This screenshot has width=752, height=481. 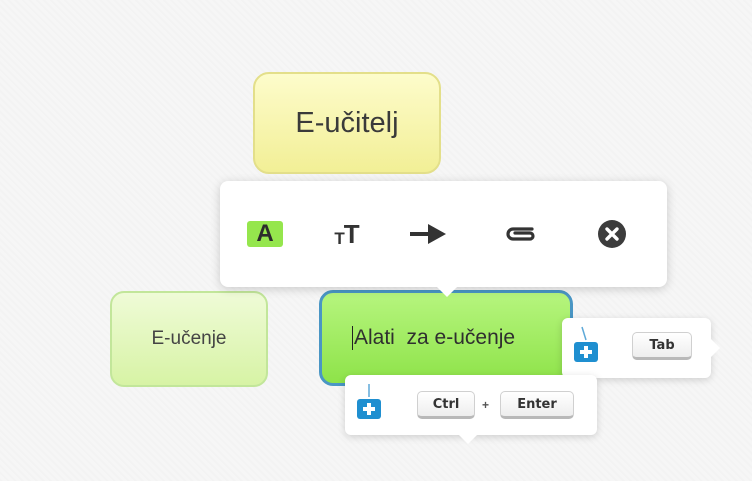 I want to click on add-sibling-hint: Ctrl + Enter, so click(x=471, y=409).